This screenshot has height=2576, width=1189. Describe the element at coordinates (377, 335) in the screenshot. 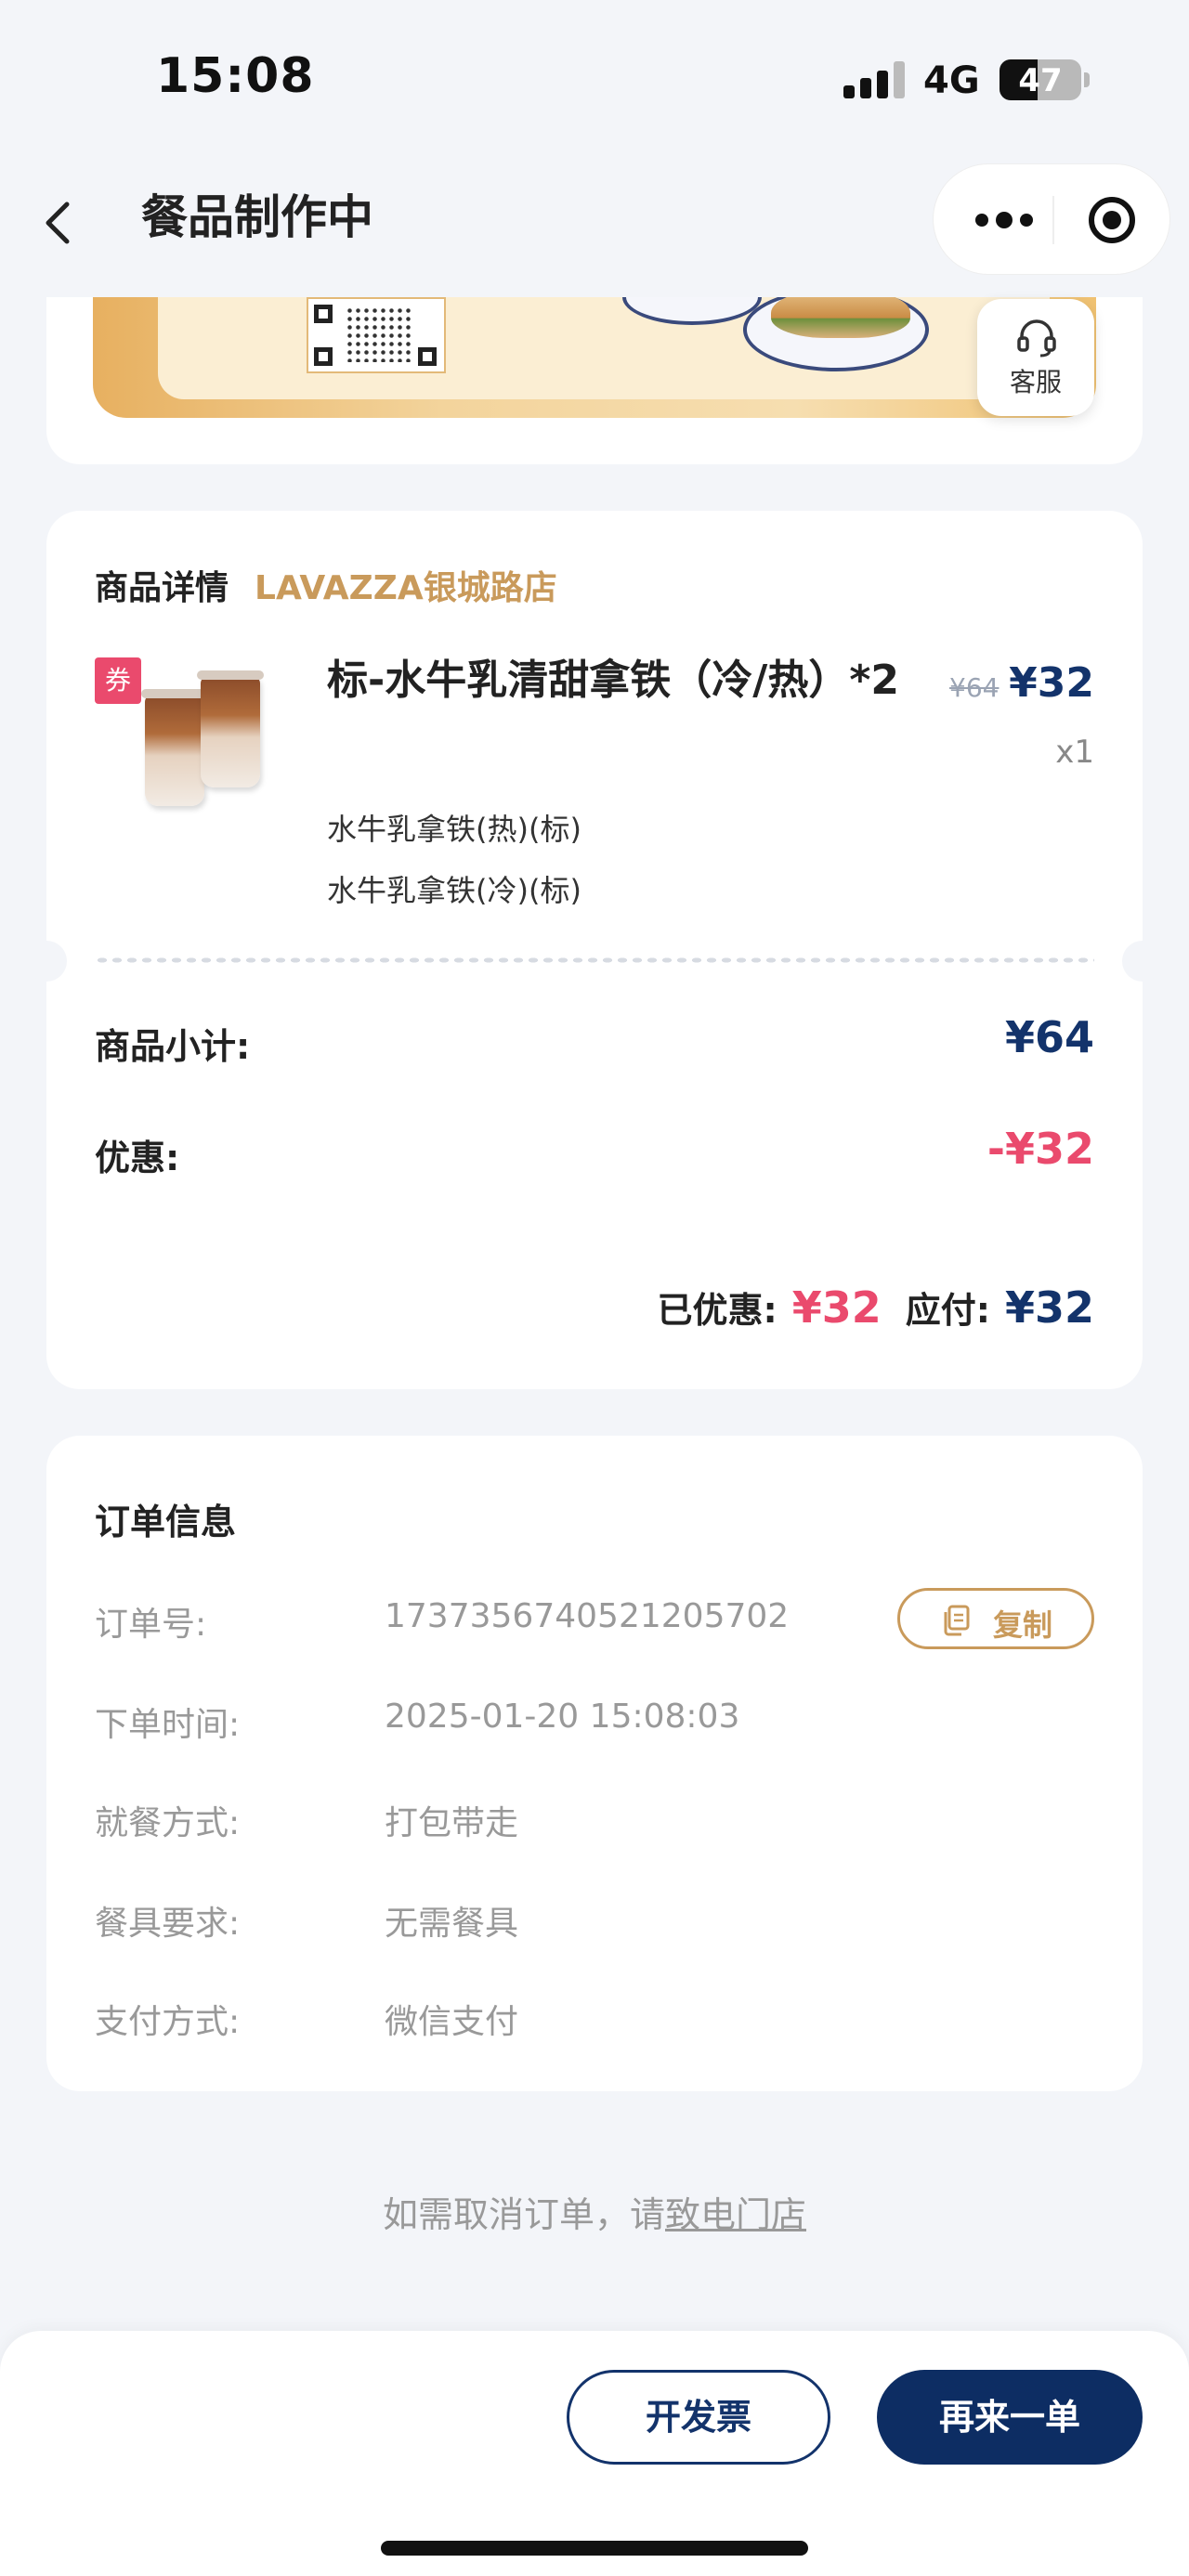

I see `qr-code-image` at that location.